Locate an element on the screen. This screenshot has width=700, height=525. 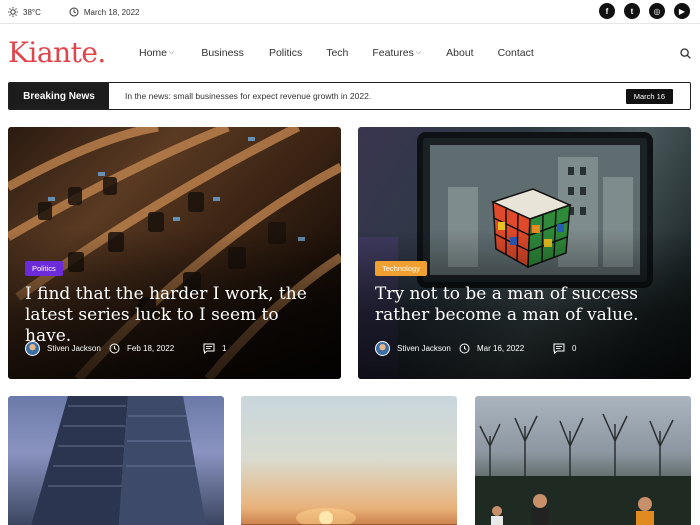
nav-label: Home is located at coordinates (153, 53).